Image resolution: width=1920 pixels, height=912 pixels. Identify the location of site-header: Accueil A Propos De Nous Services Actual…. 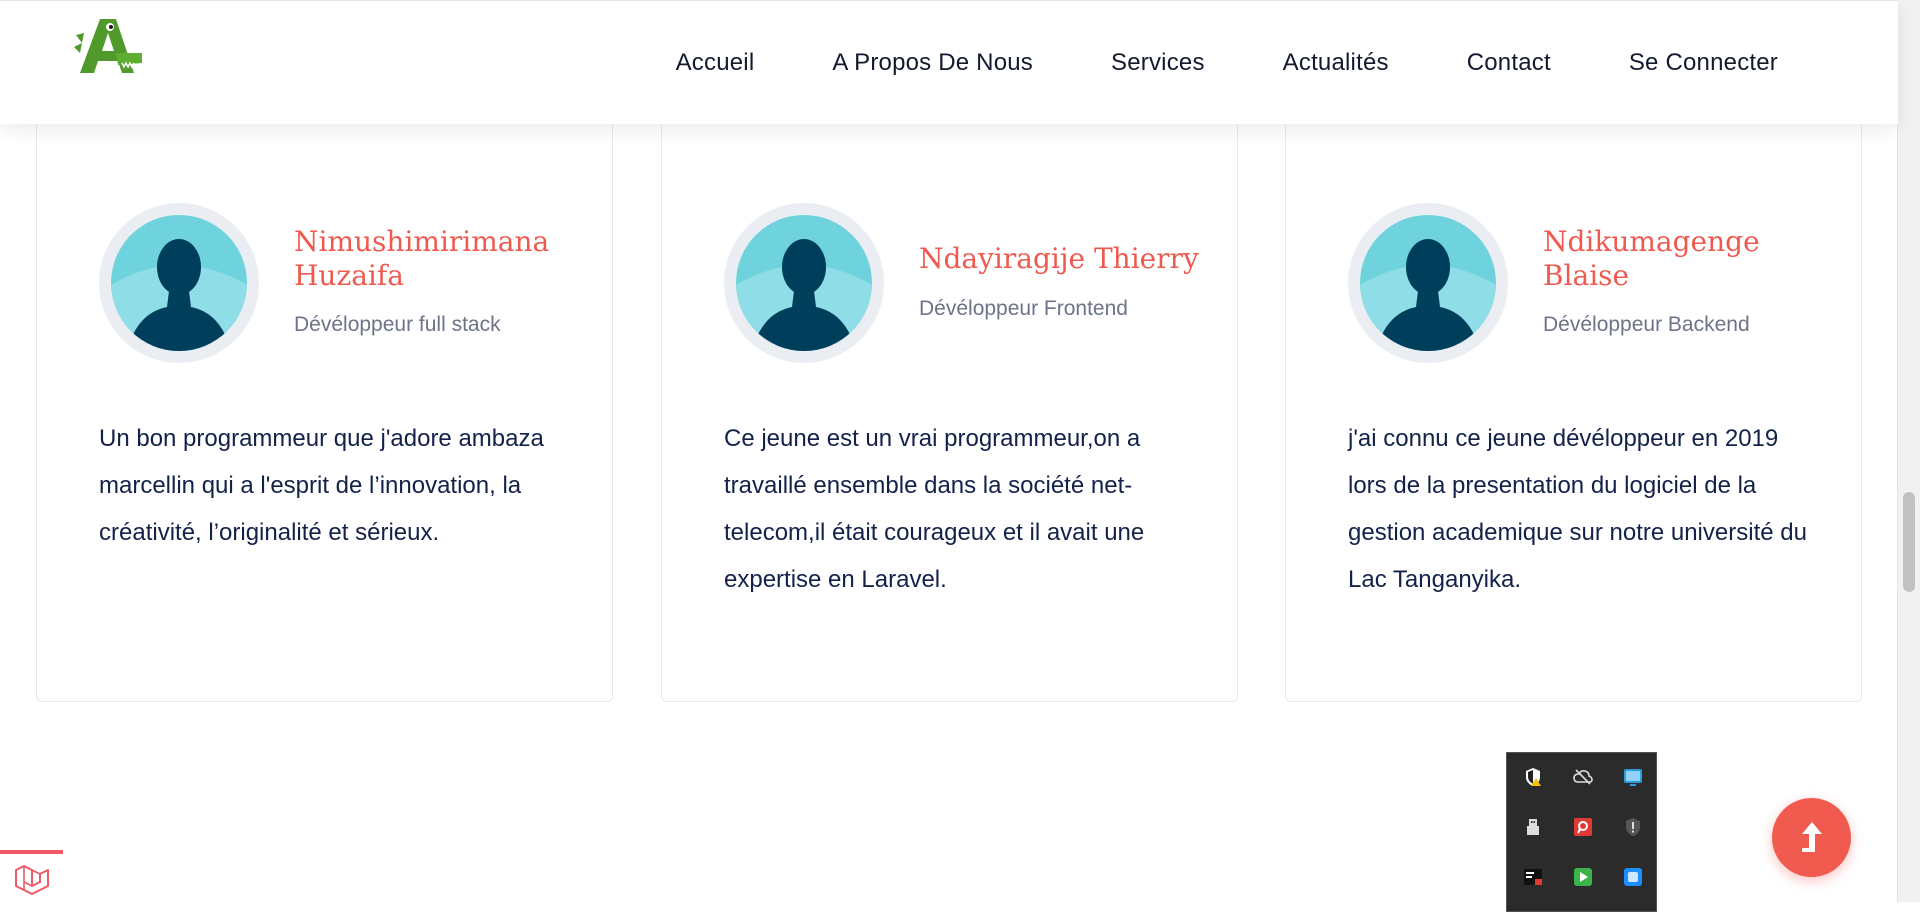
(949, 62).